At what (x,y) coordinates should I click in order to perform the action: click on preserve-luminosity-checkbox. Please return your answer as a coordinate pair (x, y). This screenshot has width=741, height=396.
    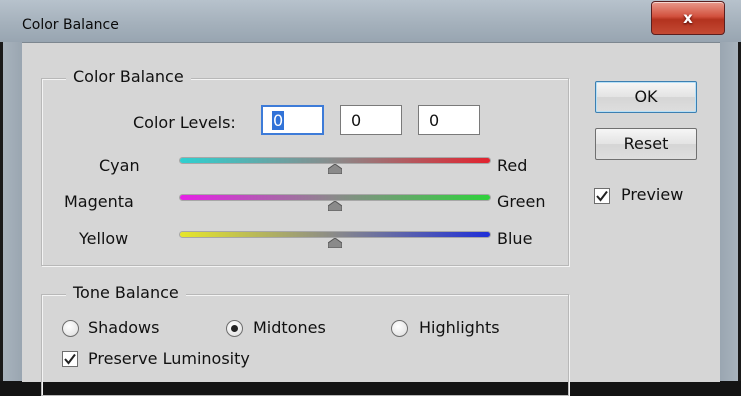
    Looking at the image, I should click on (70, 359).